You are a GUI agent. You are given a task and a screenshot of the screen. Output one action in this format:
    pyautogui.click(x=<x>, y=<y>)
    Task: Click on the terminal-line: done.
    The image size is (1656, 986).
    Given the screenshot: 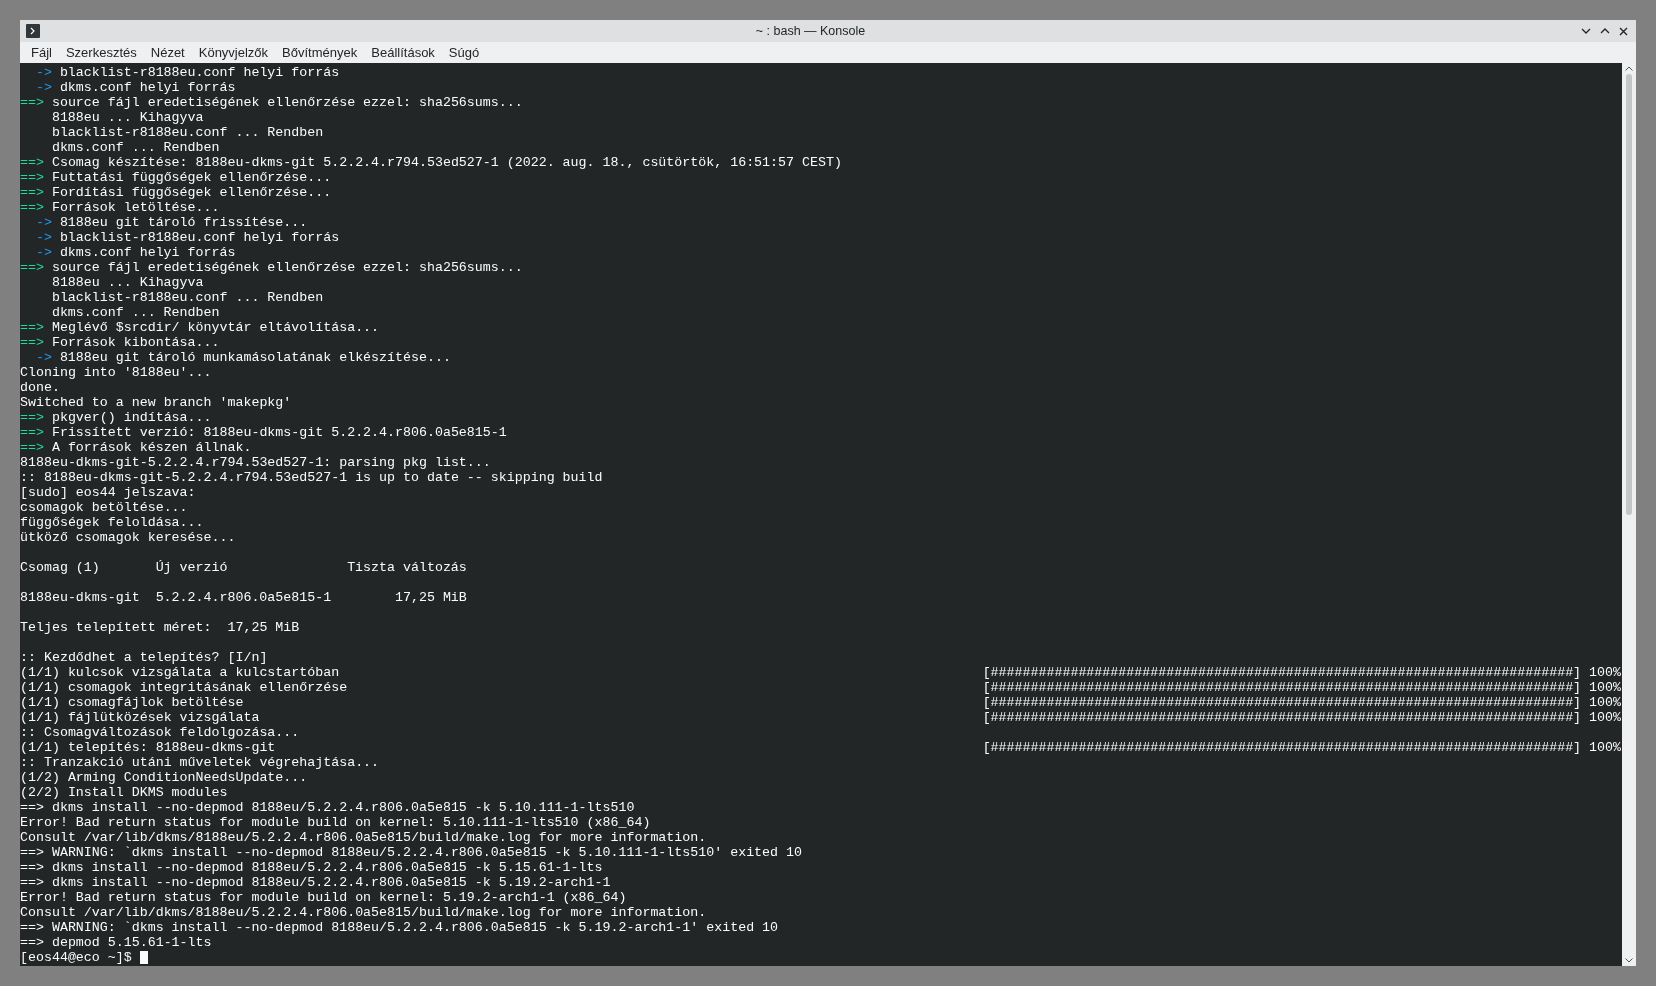 What is the action you would take?
    pyautogui.click(x=40, y=387)
    